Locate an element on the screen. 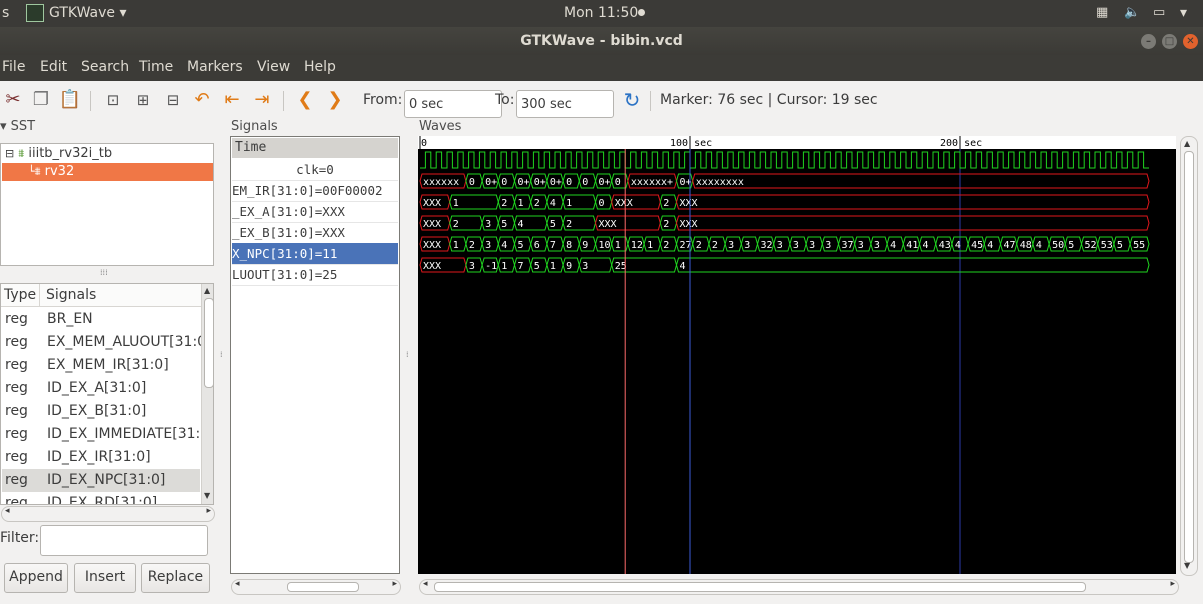 This screenshot has width=1203, height=604. system-menu-chevron-icon: ▾ is located at coordinates (1183, 13).